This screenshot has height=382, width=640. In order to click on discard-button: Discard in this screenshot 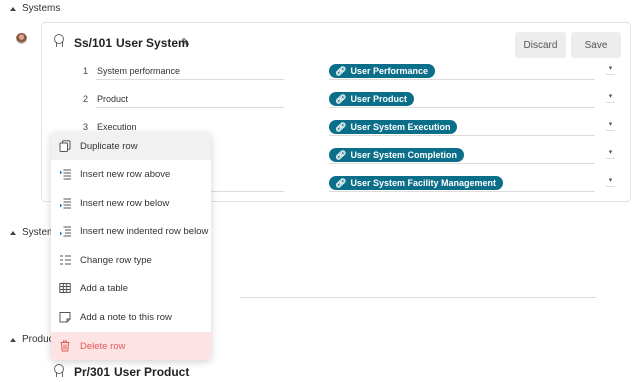, I will do `click(540, 45)`.